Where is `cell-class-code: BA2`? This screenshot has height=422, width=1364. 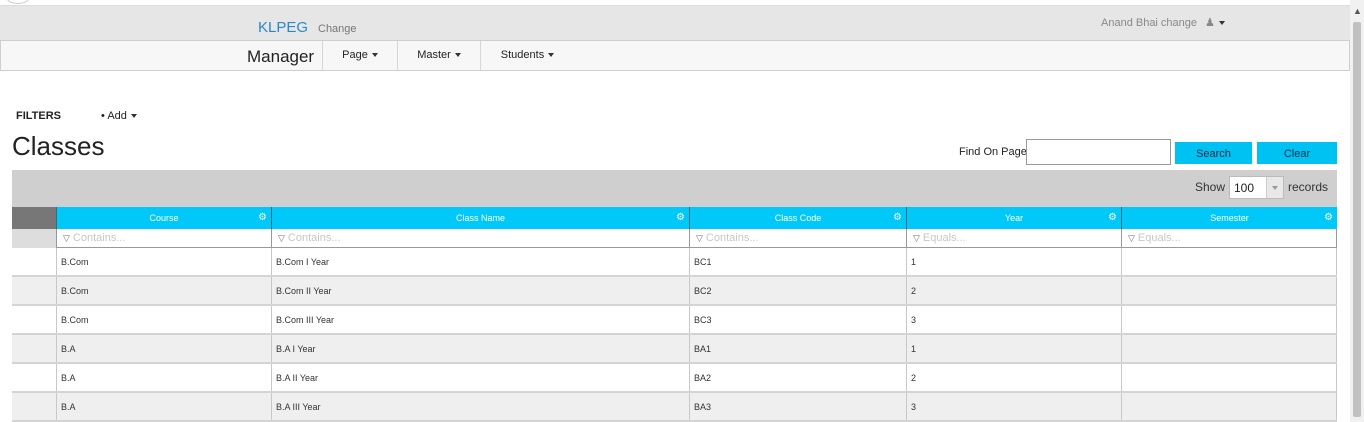 cell-class-code: BA2 is located at coordinates (797, 377).